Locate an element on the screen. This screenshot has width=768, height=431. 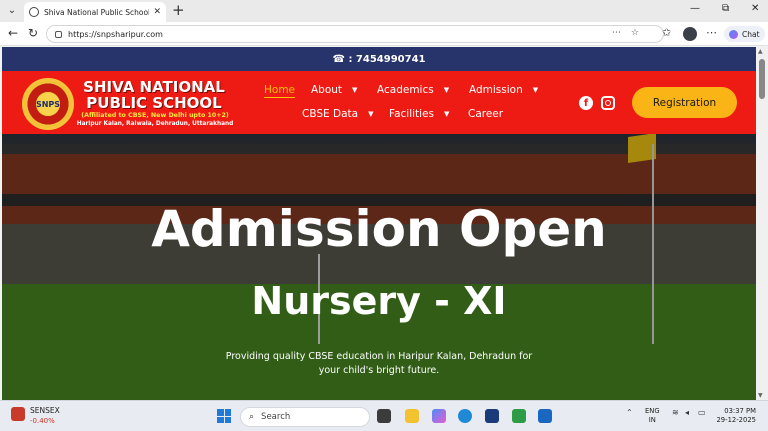
battery-icon: ▭ is located at coordinates (702, 412).